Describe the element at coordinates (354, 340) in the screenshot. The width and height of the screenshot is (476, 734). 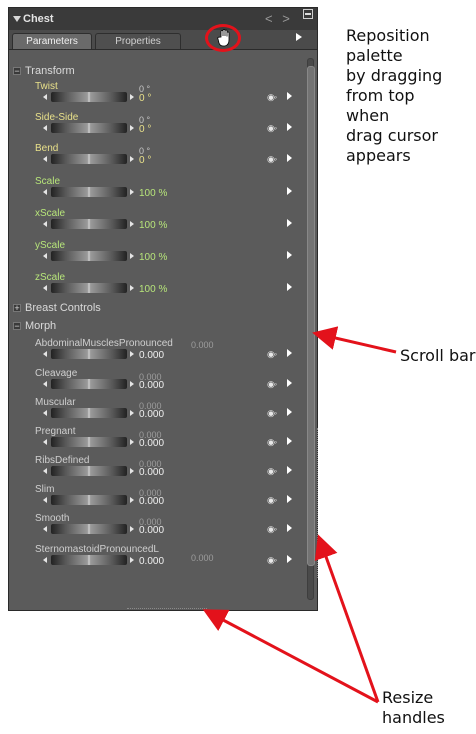
I see `scroll-bar-arrow` at that location.